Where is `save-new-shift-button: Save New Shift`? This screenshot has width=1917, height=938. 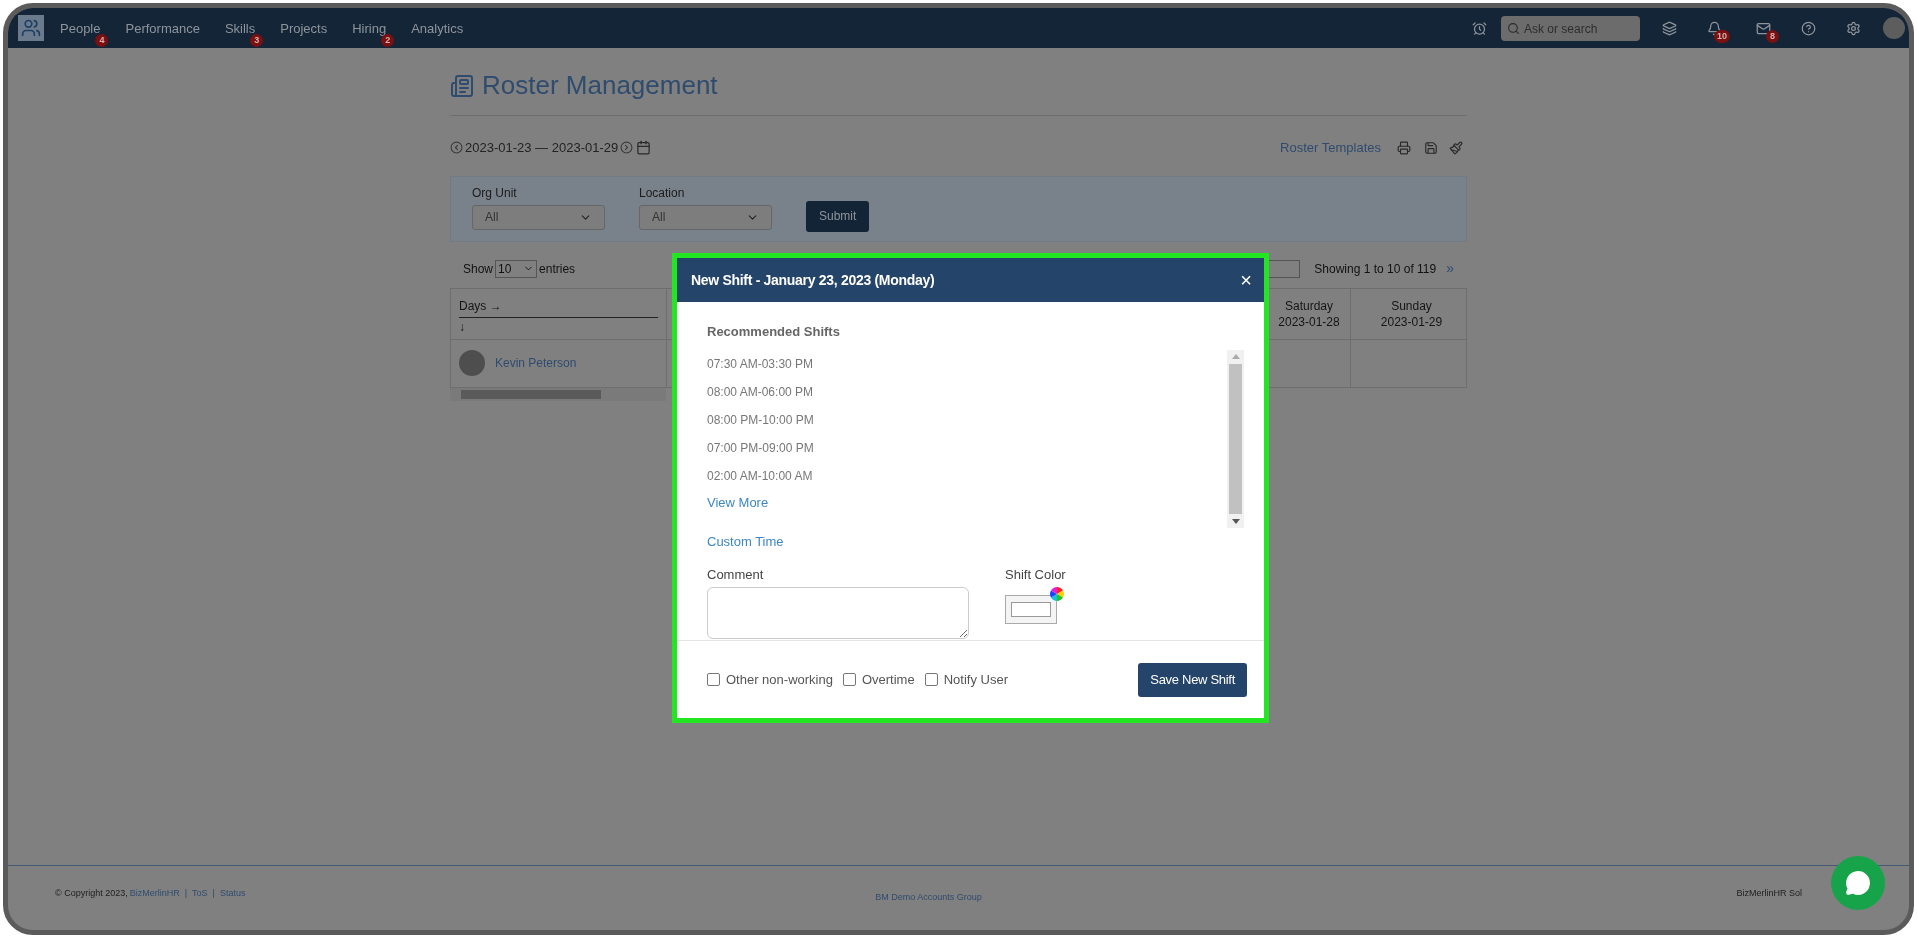 save-new-shift-button: Save New Shift is located at coordinates (1192, 679).